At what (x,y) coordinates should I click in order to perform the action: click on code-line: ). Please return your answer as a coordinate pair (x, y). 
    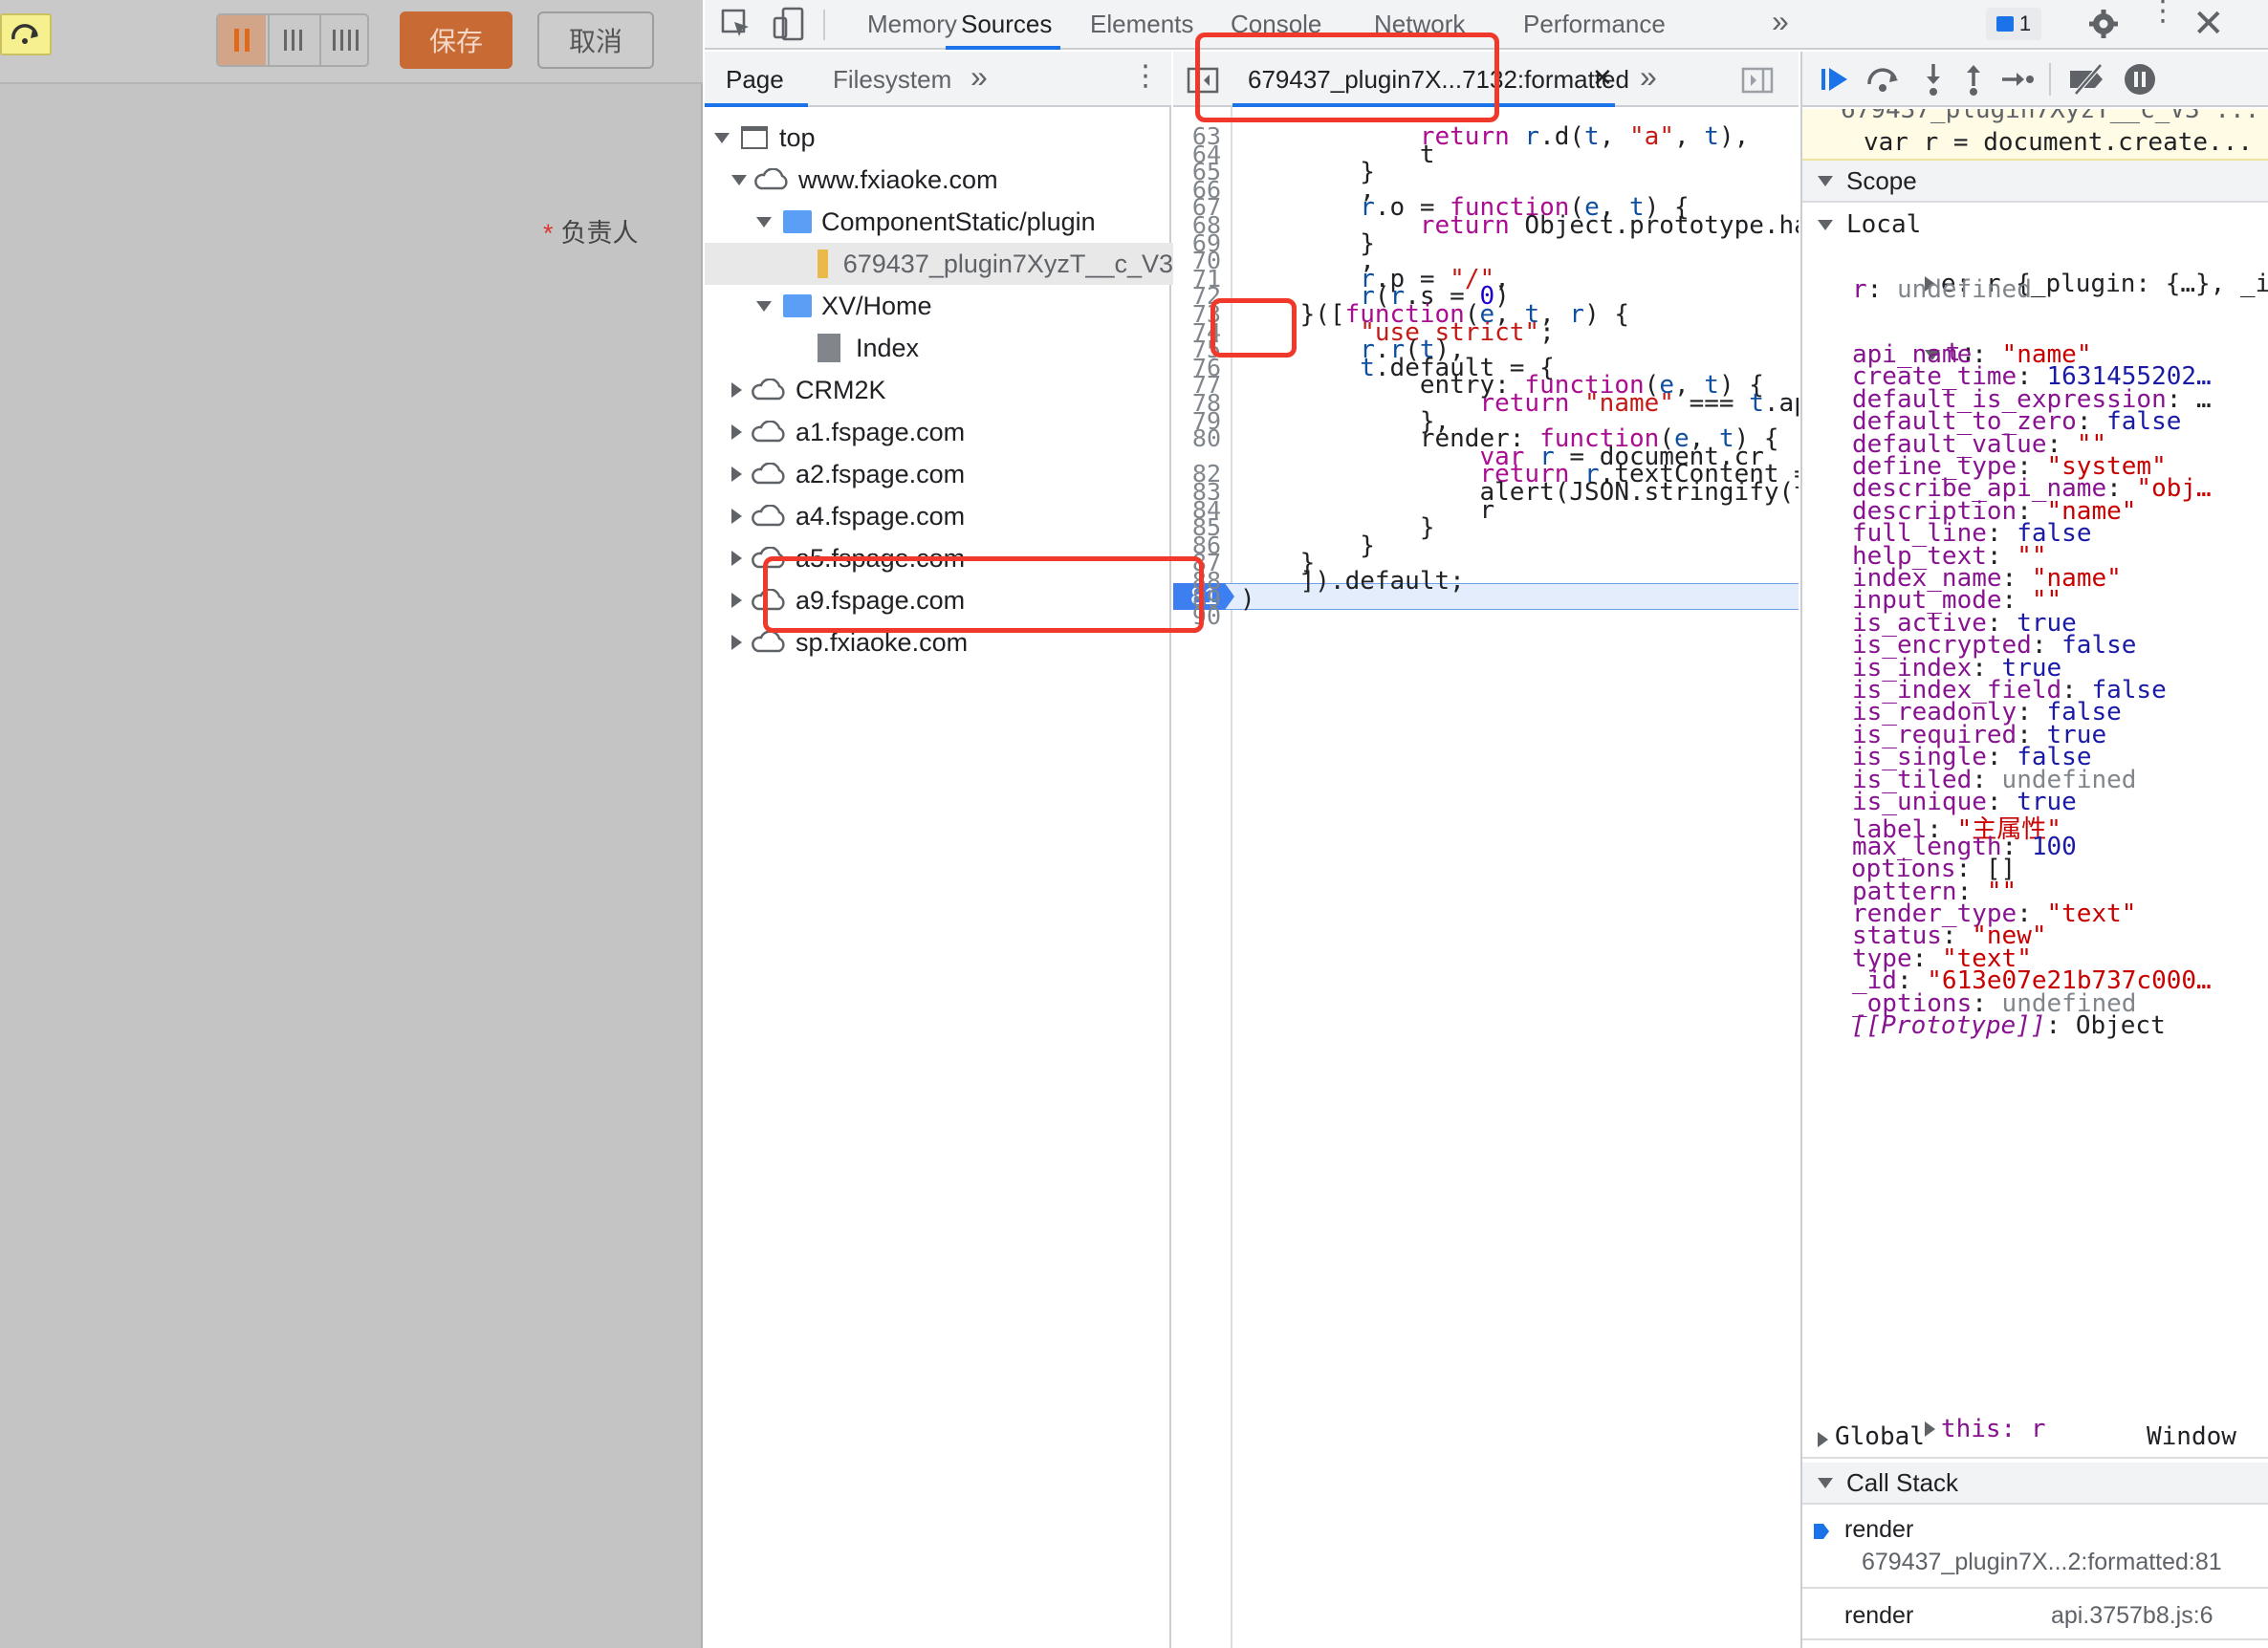
    Looking at the image, I should click on (1248, 599).